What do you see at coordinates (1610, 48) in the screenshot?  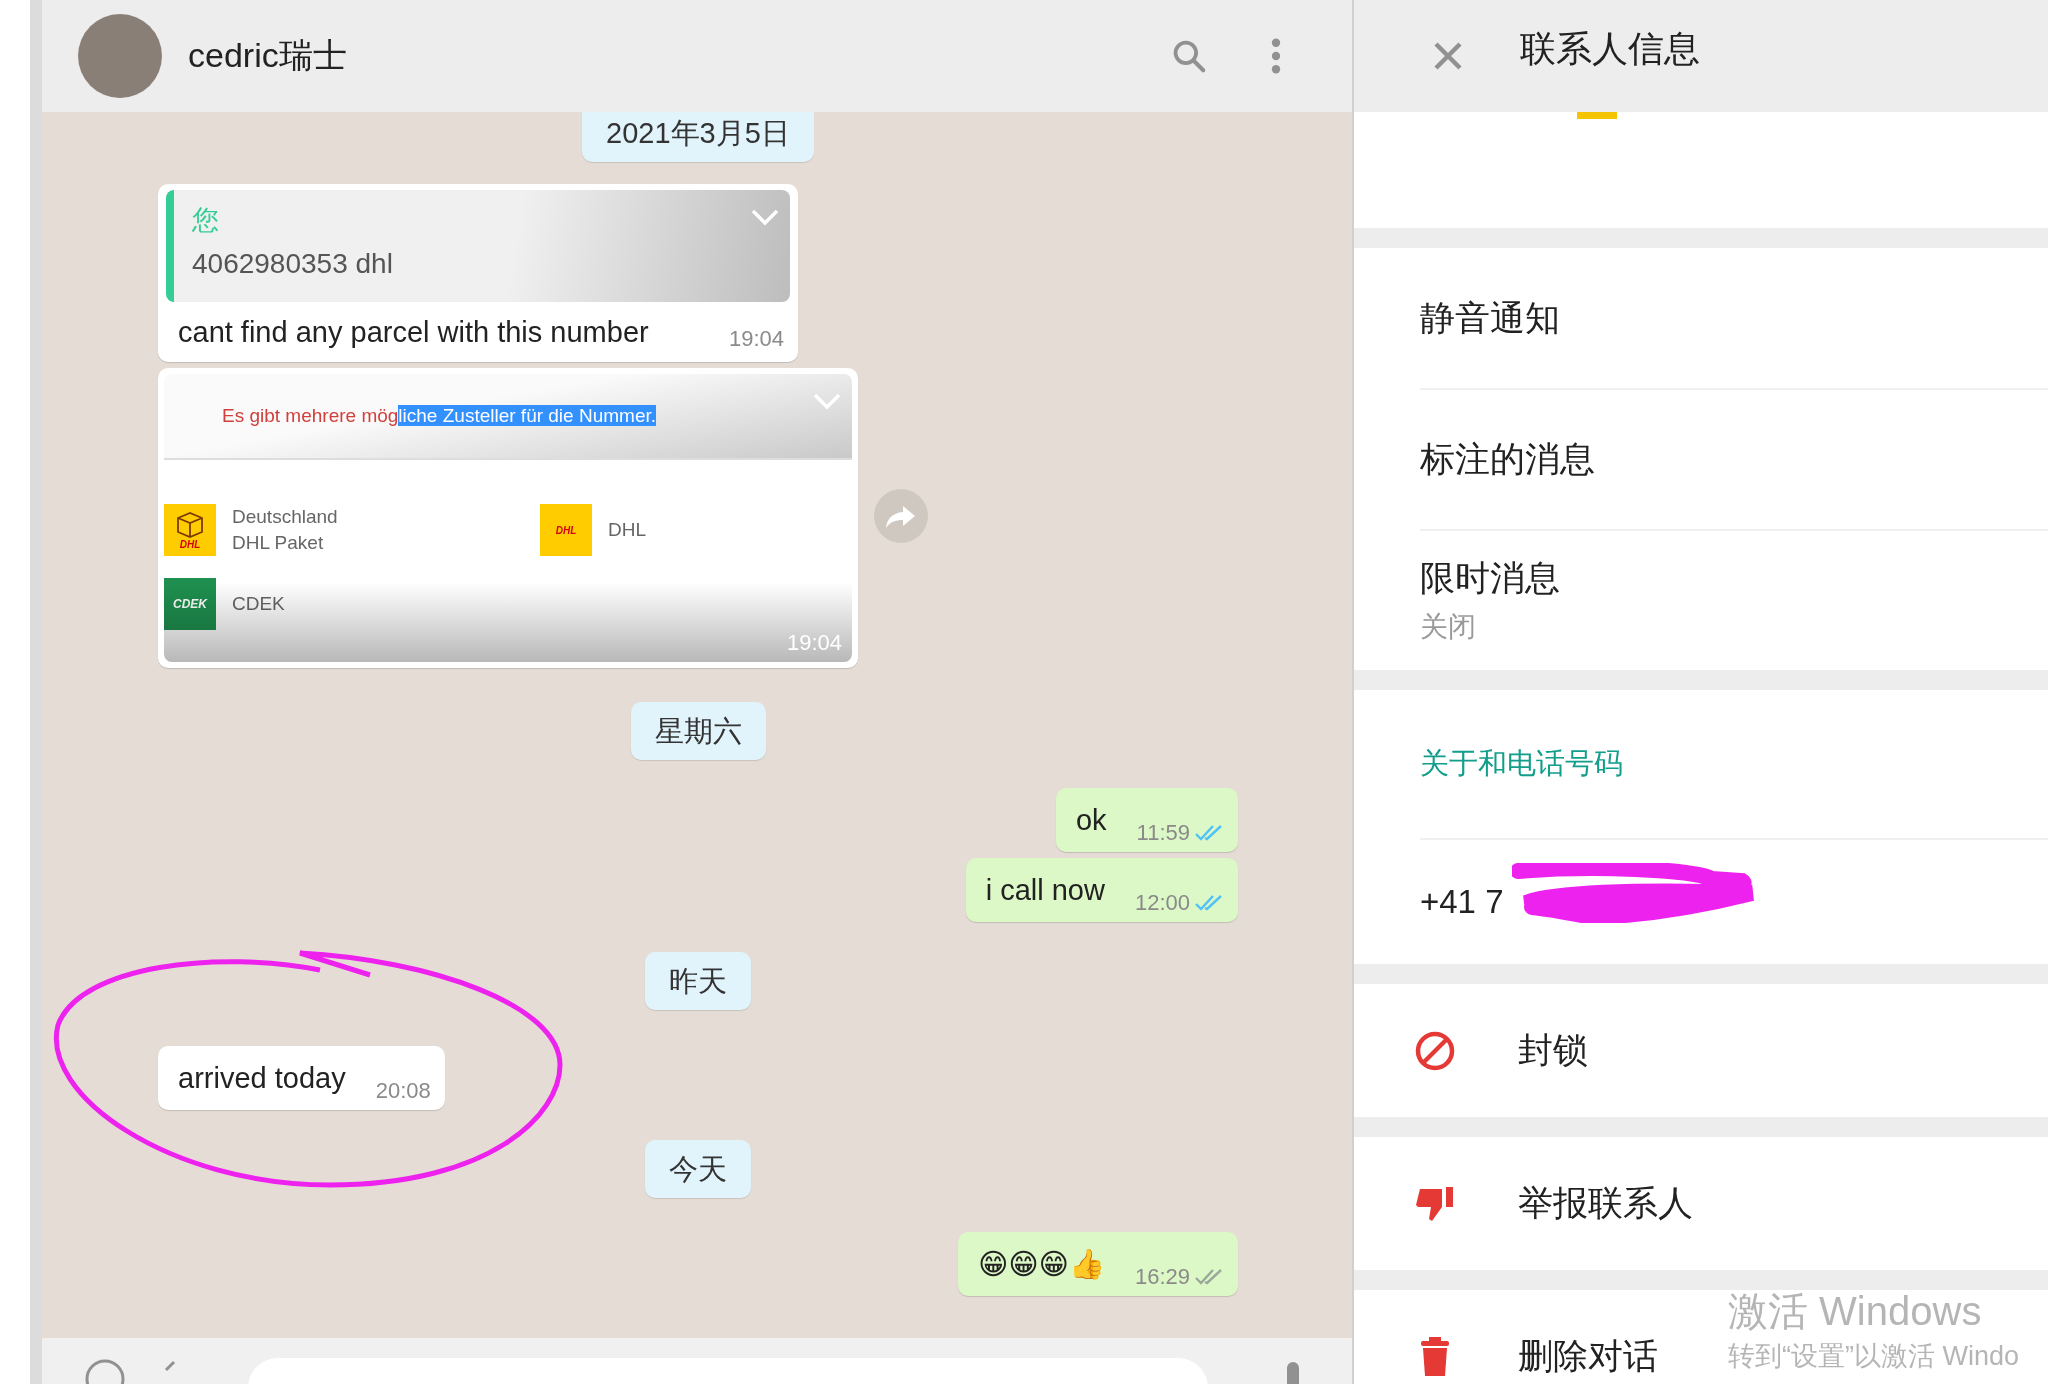 I see `panel-title: 联系人信息` at bounding box center [1610, 48].